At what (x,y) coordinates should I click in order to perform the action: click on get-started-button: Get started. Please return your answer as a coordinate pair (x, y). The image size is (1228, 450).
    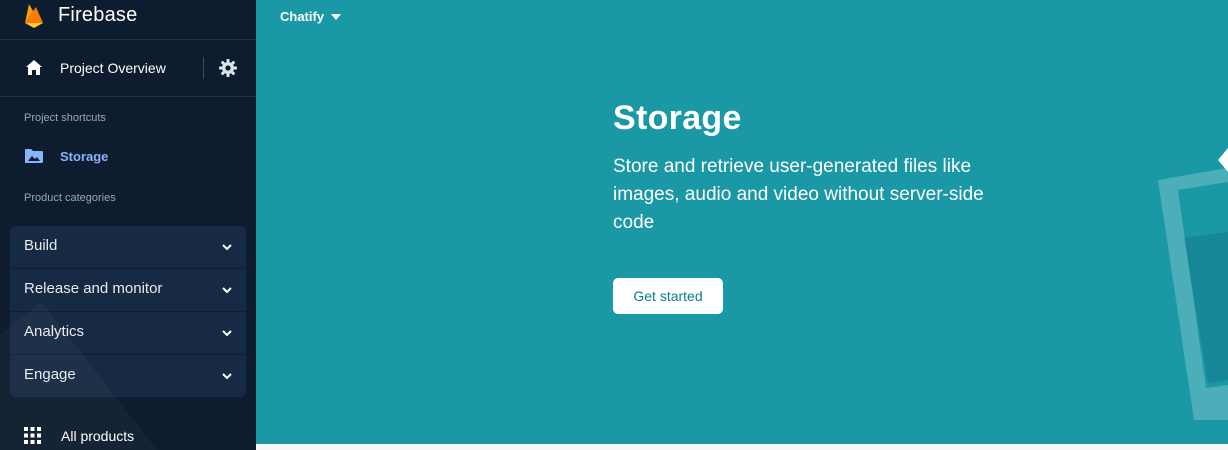
    Looking at the image, I should click on (668, 296).